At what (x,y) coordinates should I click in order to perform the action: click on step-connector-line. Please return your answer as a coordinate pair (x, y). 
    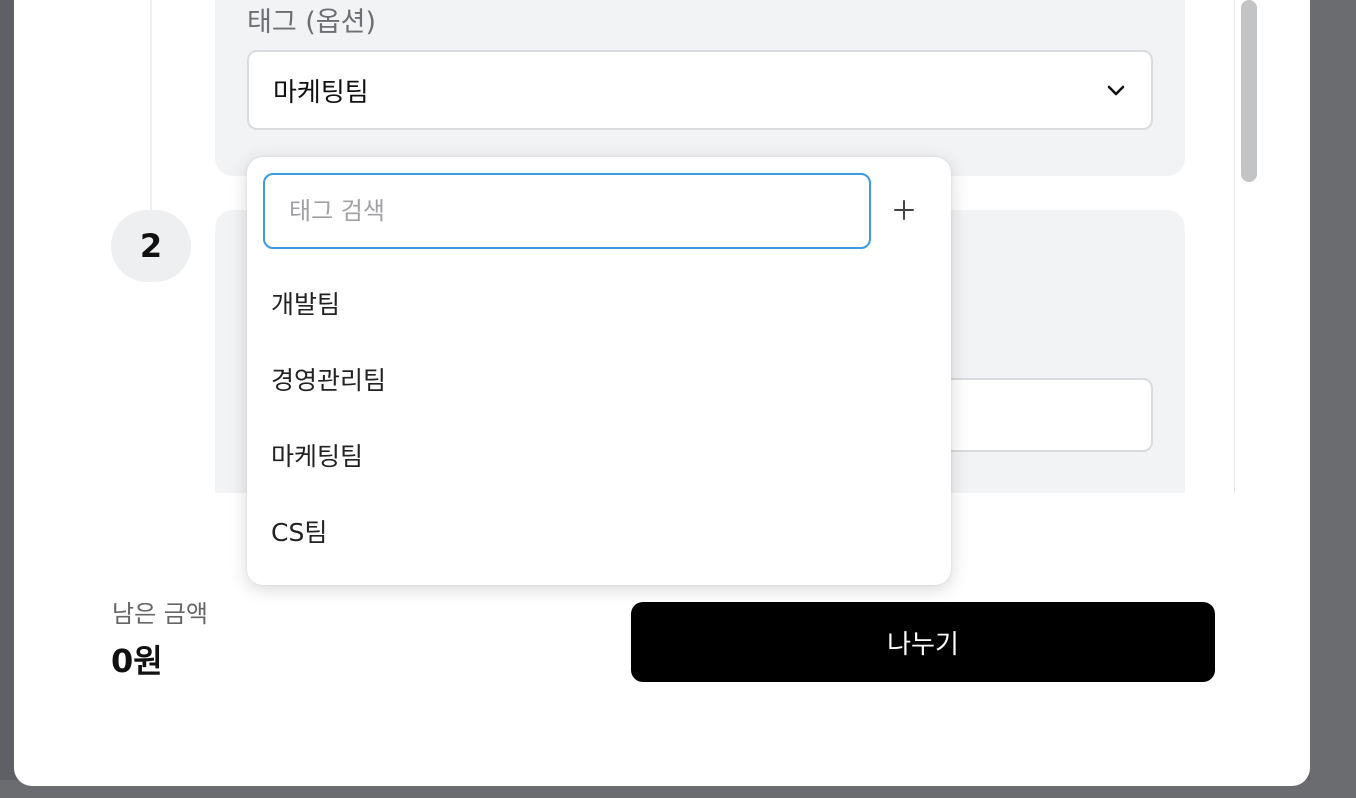
    Looking at the image, I should click on (151, 105).